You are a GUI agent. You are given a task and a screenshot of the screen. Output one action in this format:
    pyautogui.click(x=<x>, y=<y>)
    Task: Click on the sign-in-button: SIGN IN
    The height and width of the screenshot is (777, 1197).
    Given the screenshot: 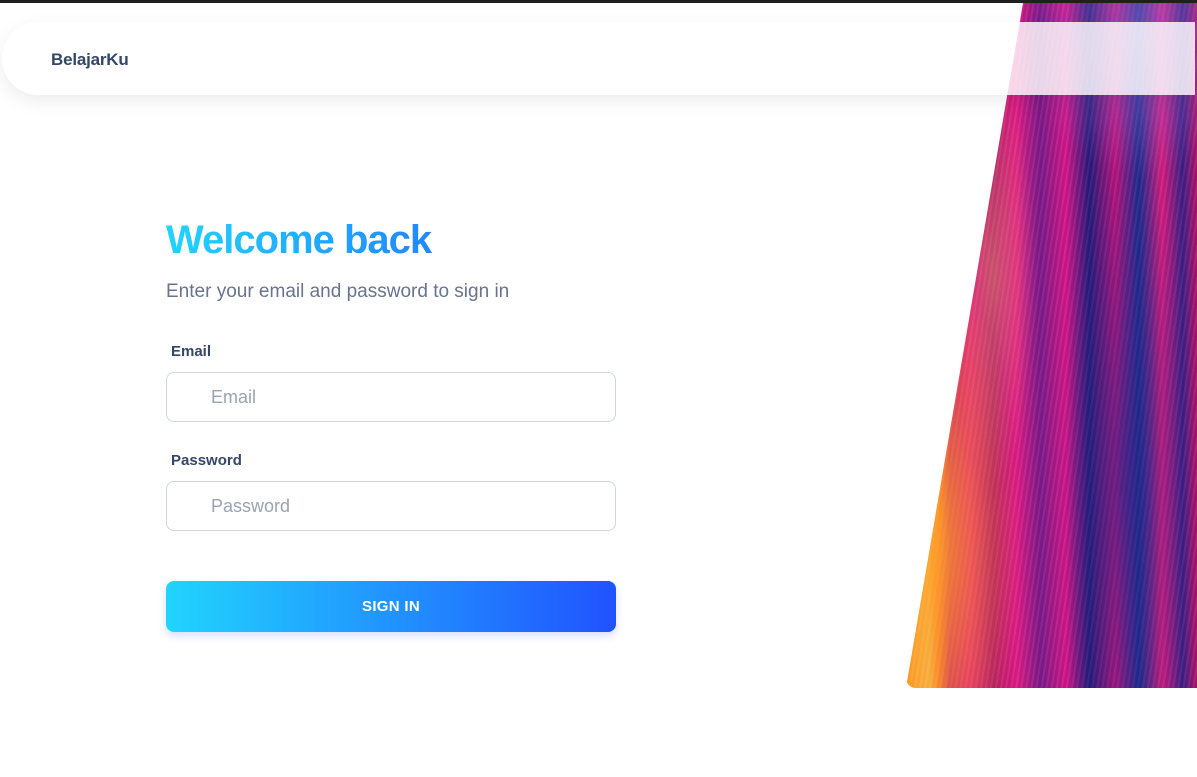 What is the action you would take?
    pyautogui.click(x=391, y=606)
    